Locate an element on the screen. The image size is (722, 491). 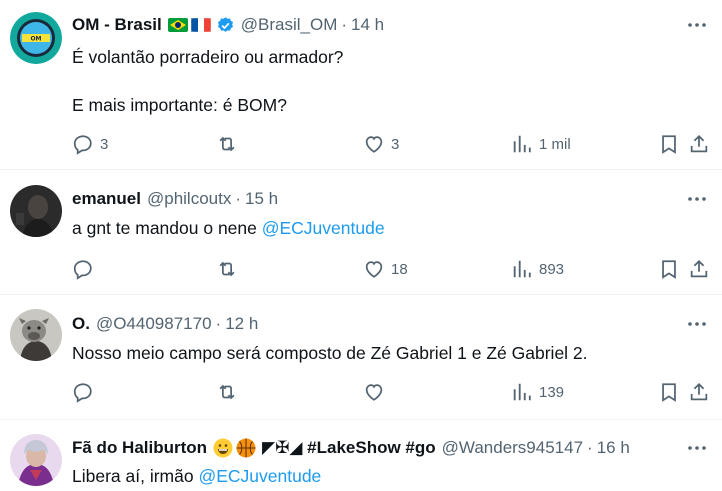
author-handle: @Wanders945147 is located at coordinates (512, 448).